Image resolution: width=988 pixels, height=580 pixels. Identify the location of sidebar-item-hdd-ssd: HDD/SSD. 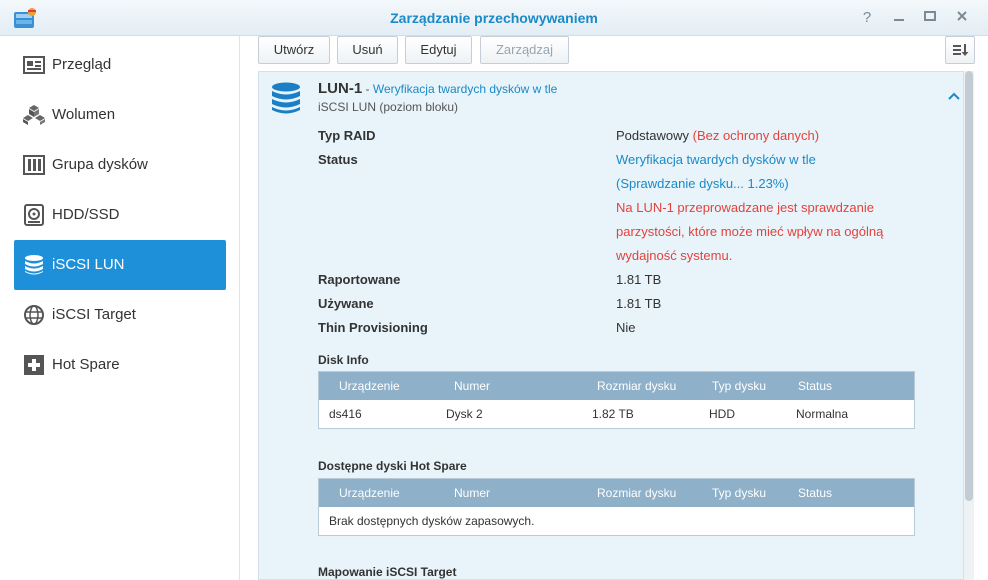
(120, 215).